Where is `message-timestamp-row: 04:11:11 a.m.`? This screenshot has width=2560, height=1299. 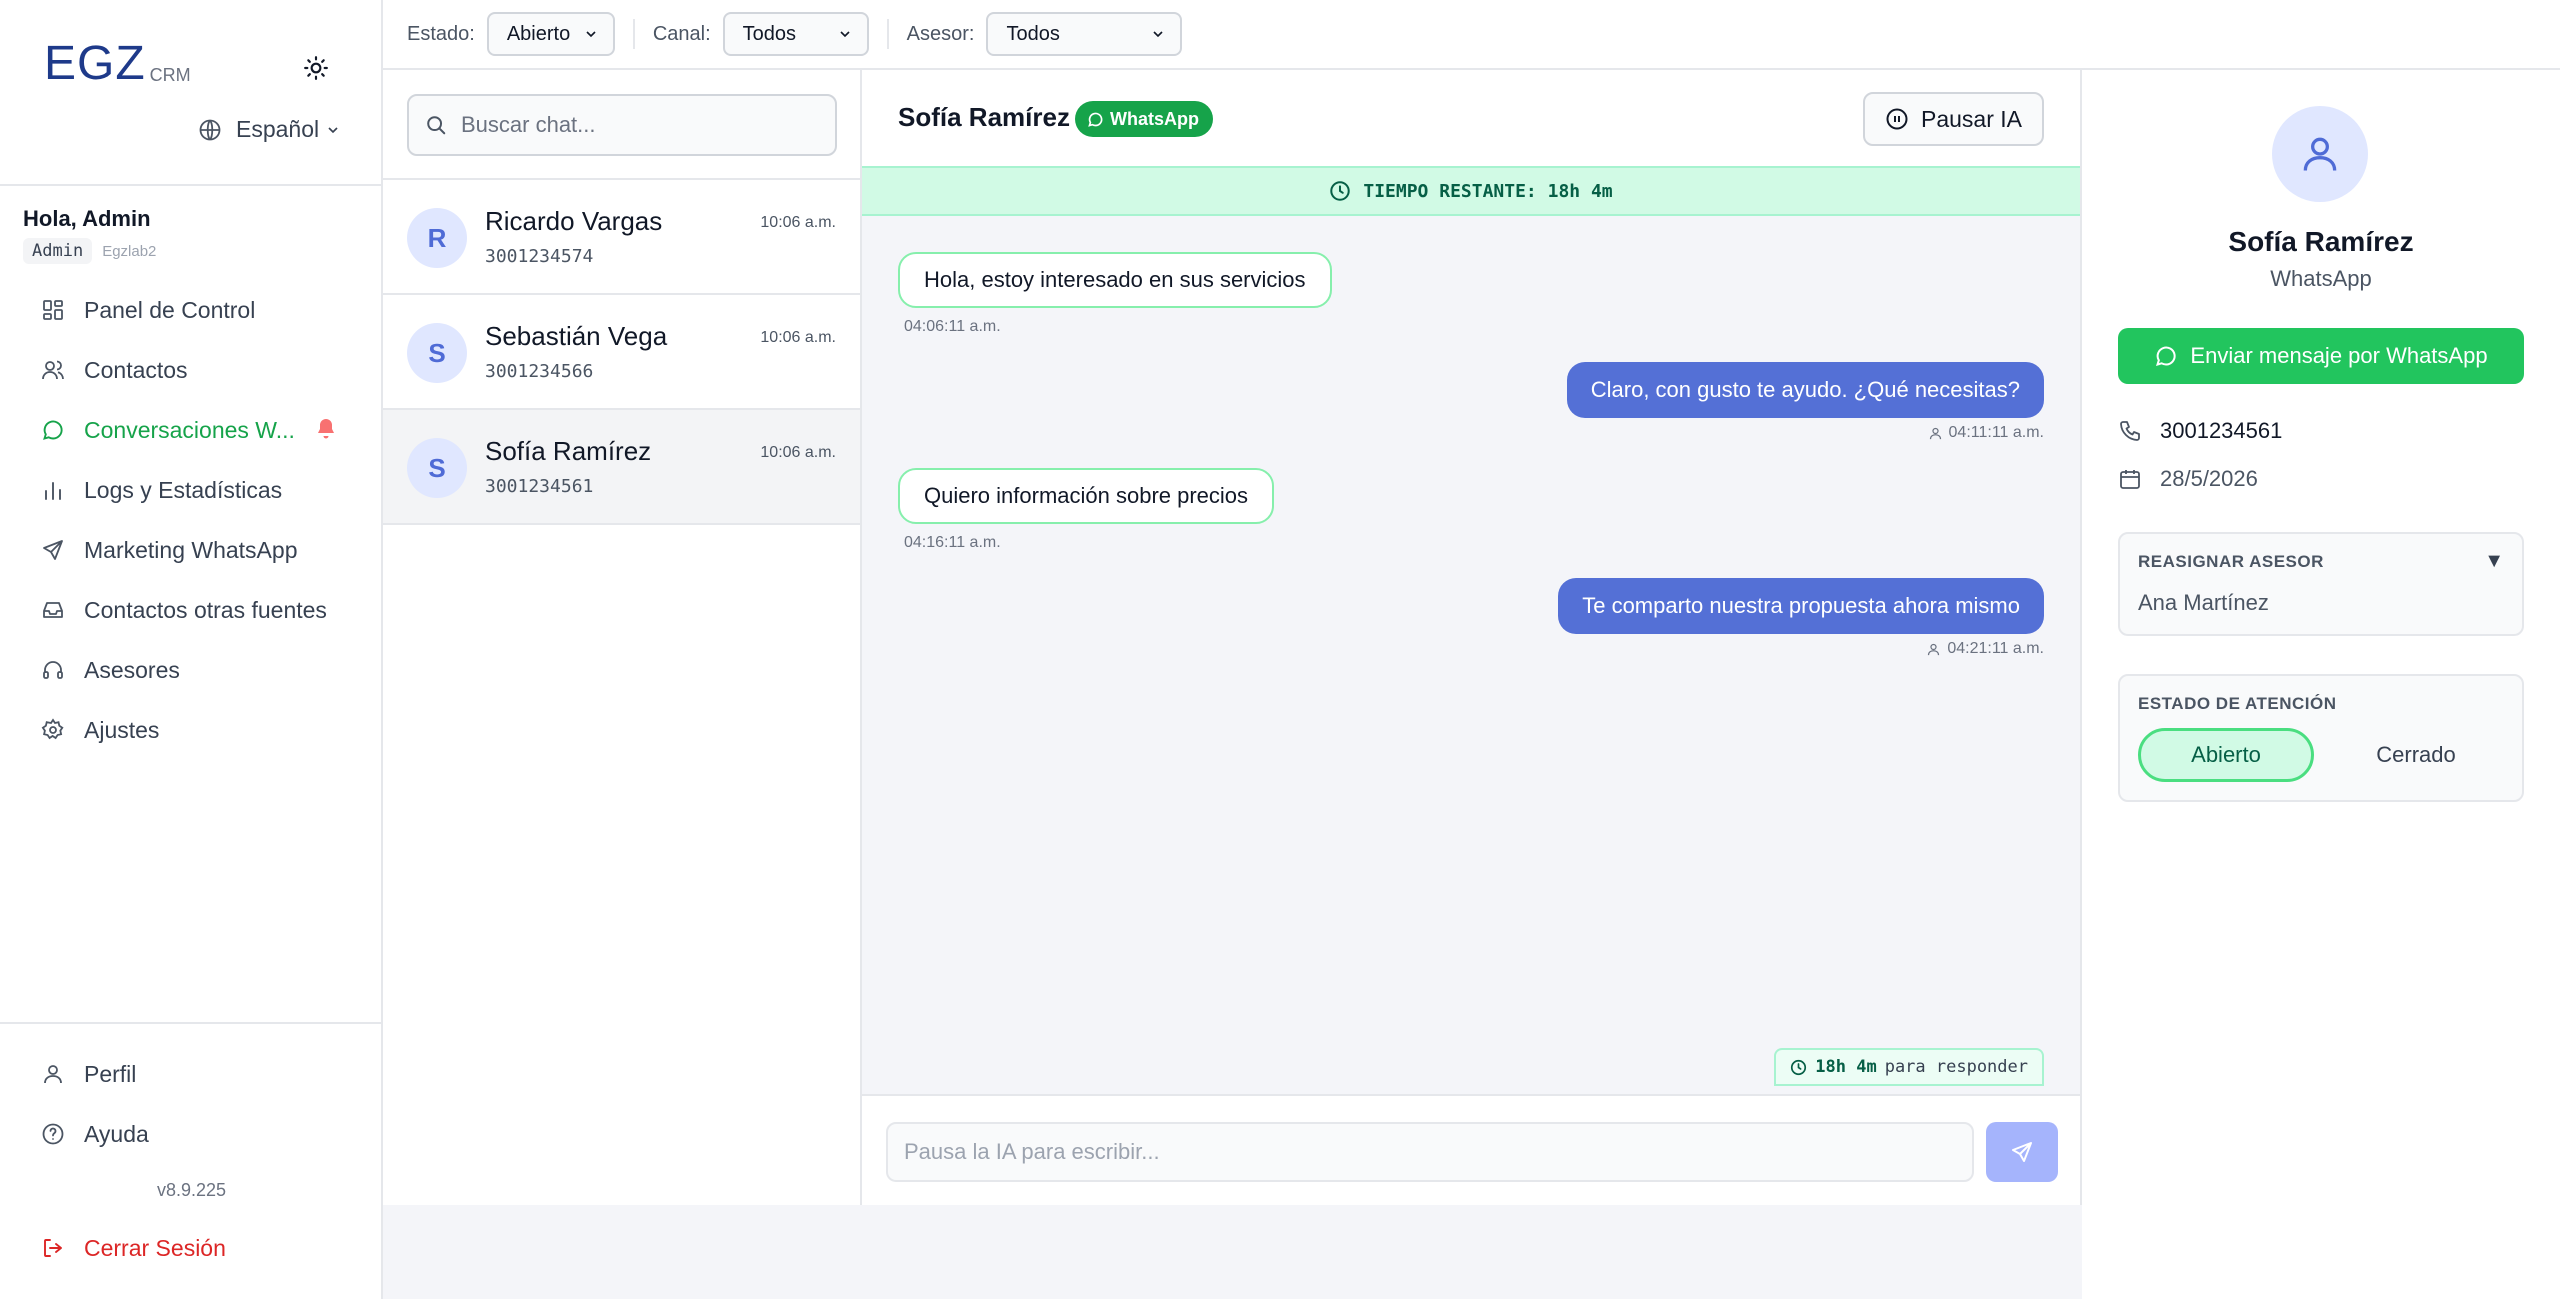
message-timestamp-row: 04:11:11 a.m. is located at coordinates (1986, 433).